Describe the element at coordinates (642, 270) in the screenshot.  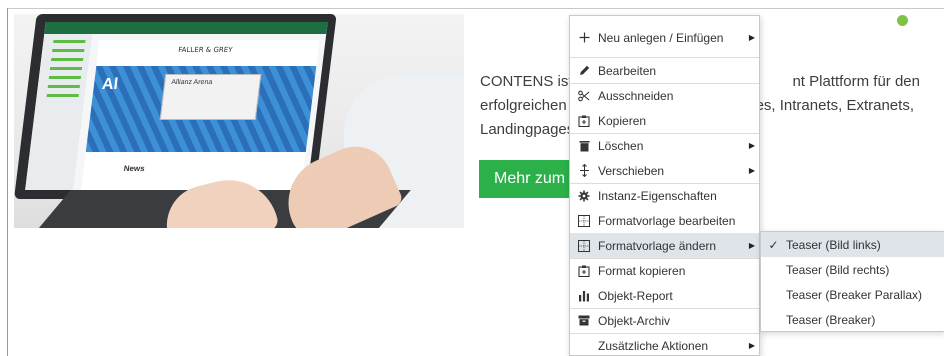
I see `menu-item-label: Format kopieren` at that location.